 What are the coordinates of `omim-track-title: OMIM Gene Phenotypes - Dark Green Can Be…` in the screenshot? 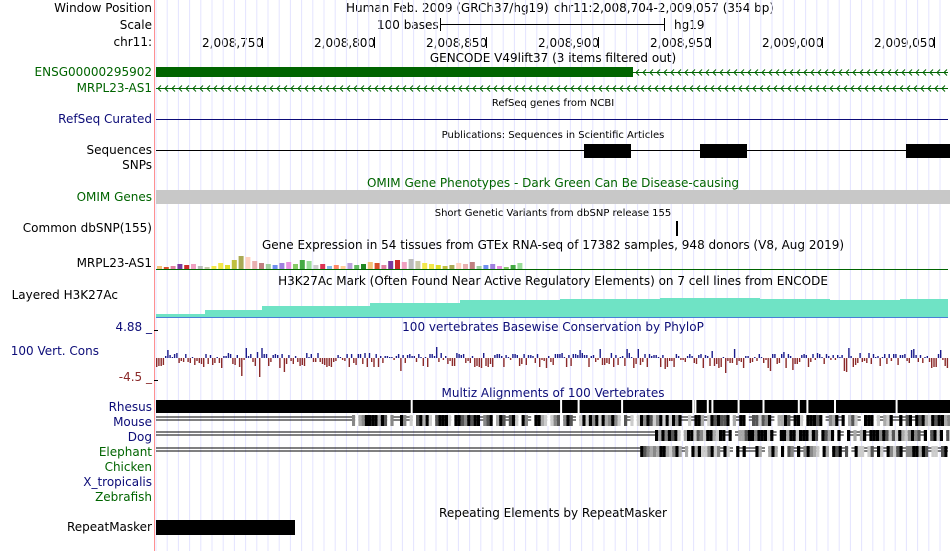 It's located at (553, 183).